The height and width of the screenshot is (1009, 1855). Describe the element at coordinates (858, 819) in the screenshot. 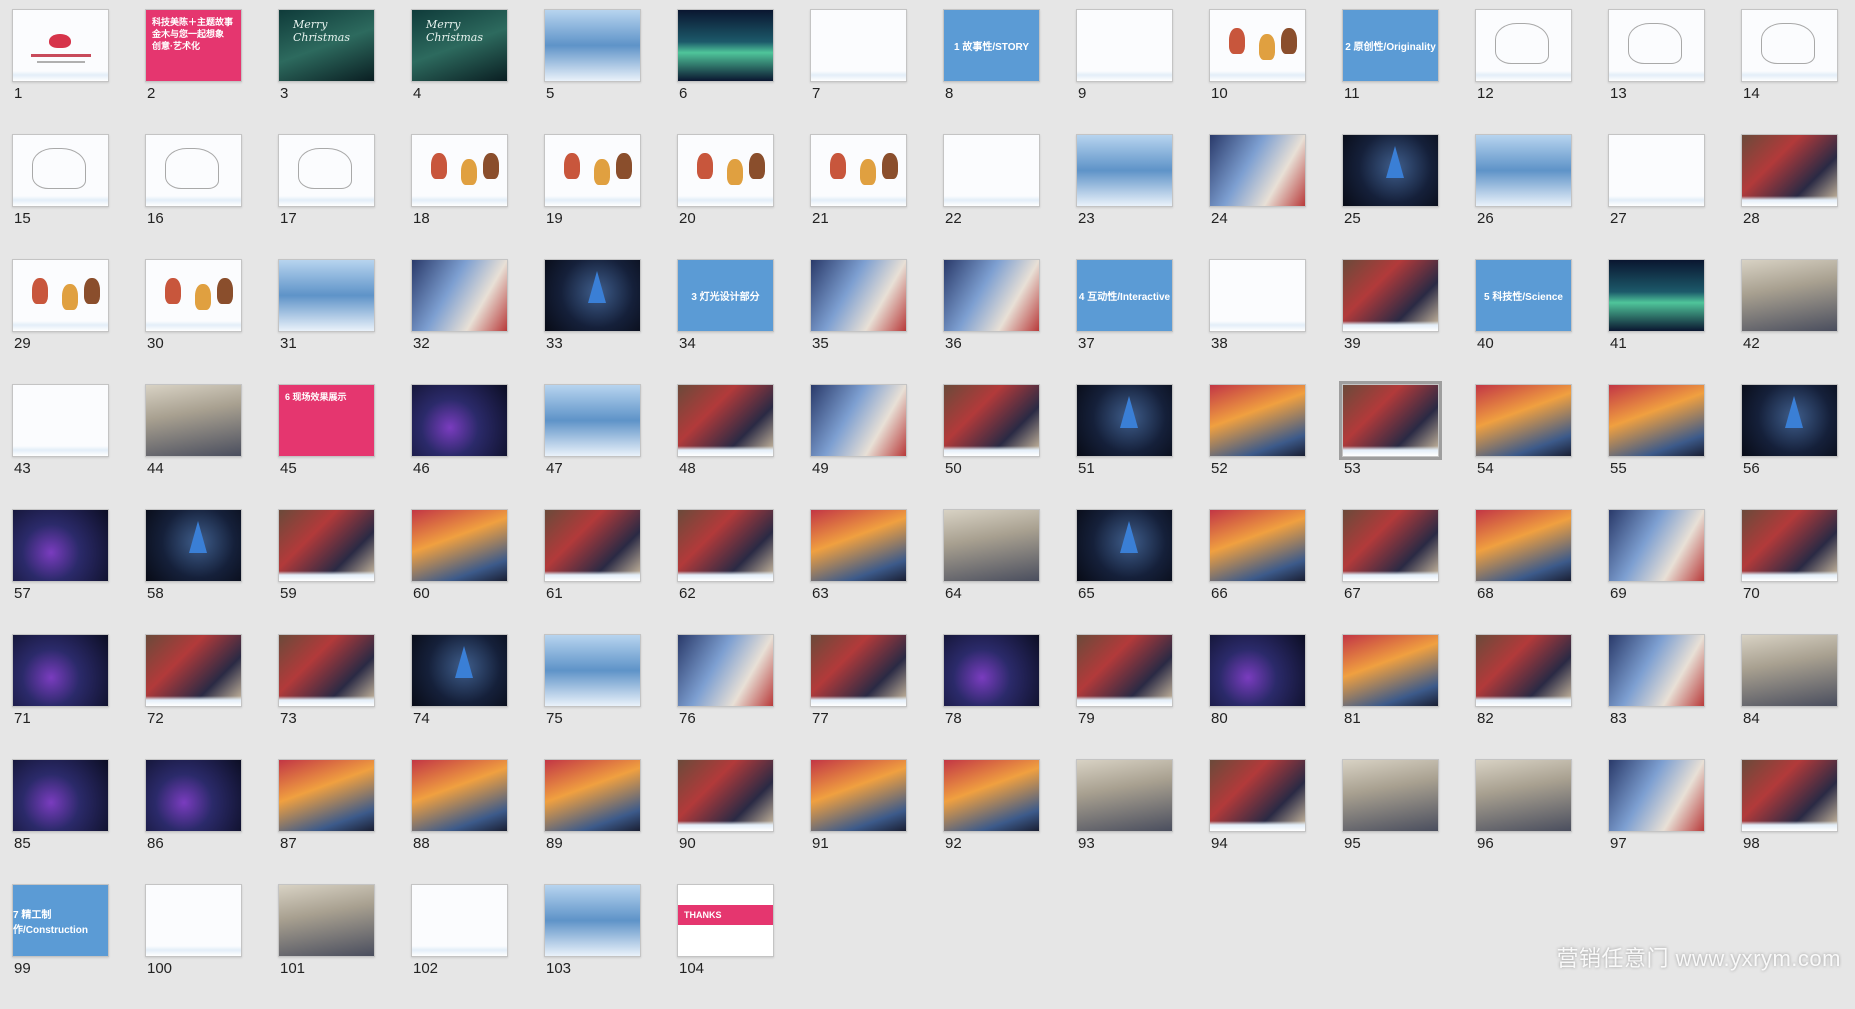

I see `slide-thumbnail: 91` at that location.